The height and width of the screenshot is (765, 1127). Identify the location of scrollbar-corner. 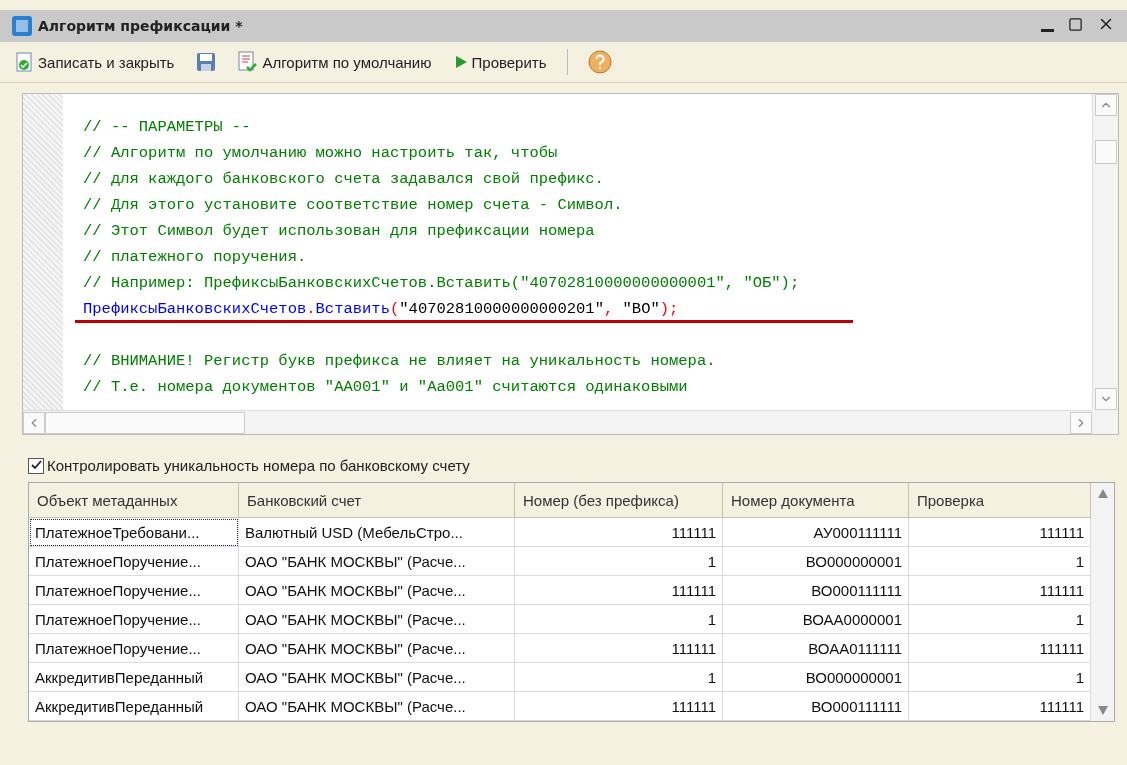
(1105, 422).